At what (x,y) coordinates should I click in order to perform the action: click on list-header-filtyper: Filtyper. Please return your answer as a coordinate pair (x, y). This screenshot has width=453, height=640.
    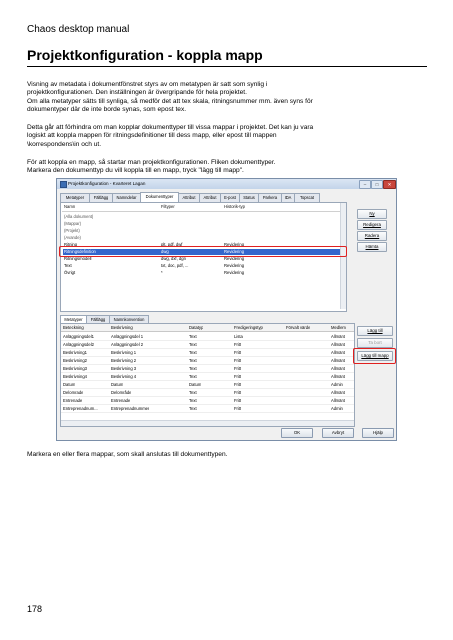
    Looking at the image, I should click on (168, 207).